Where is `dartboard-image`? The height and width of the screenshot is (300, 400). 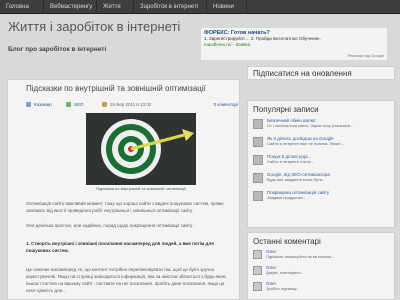 dartboard-image is located at coordinates (141, 149).